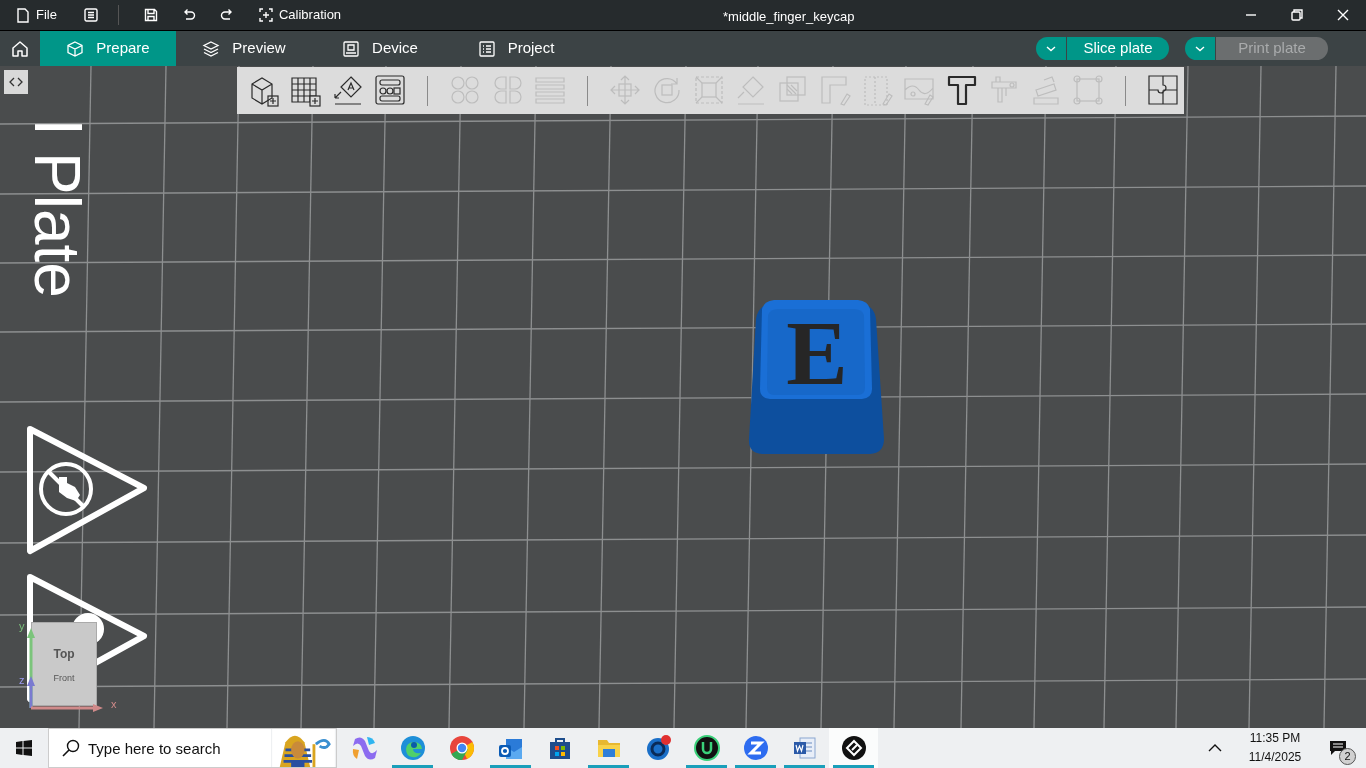  What do you see at coordinates (507, 90) in the screenshot?
I see `split-circles-icon` at bounding box center [507, 90].